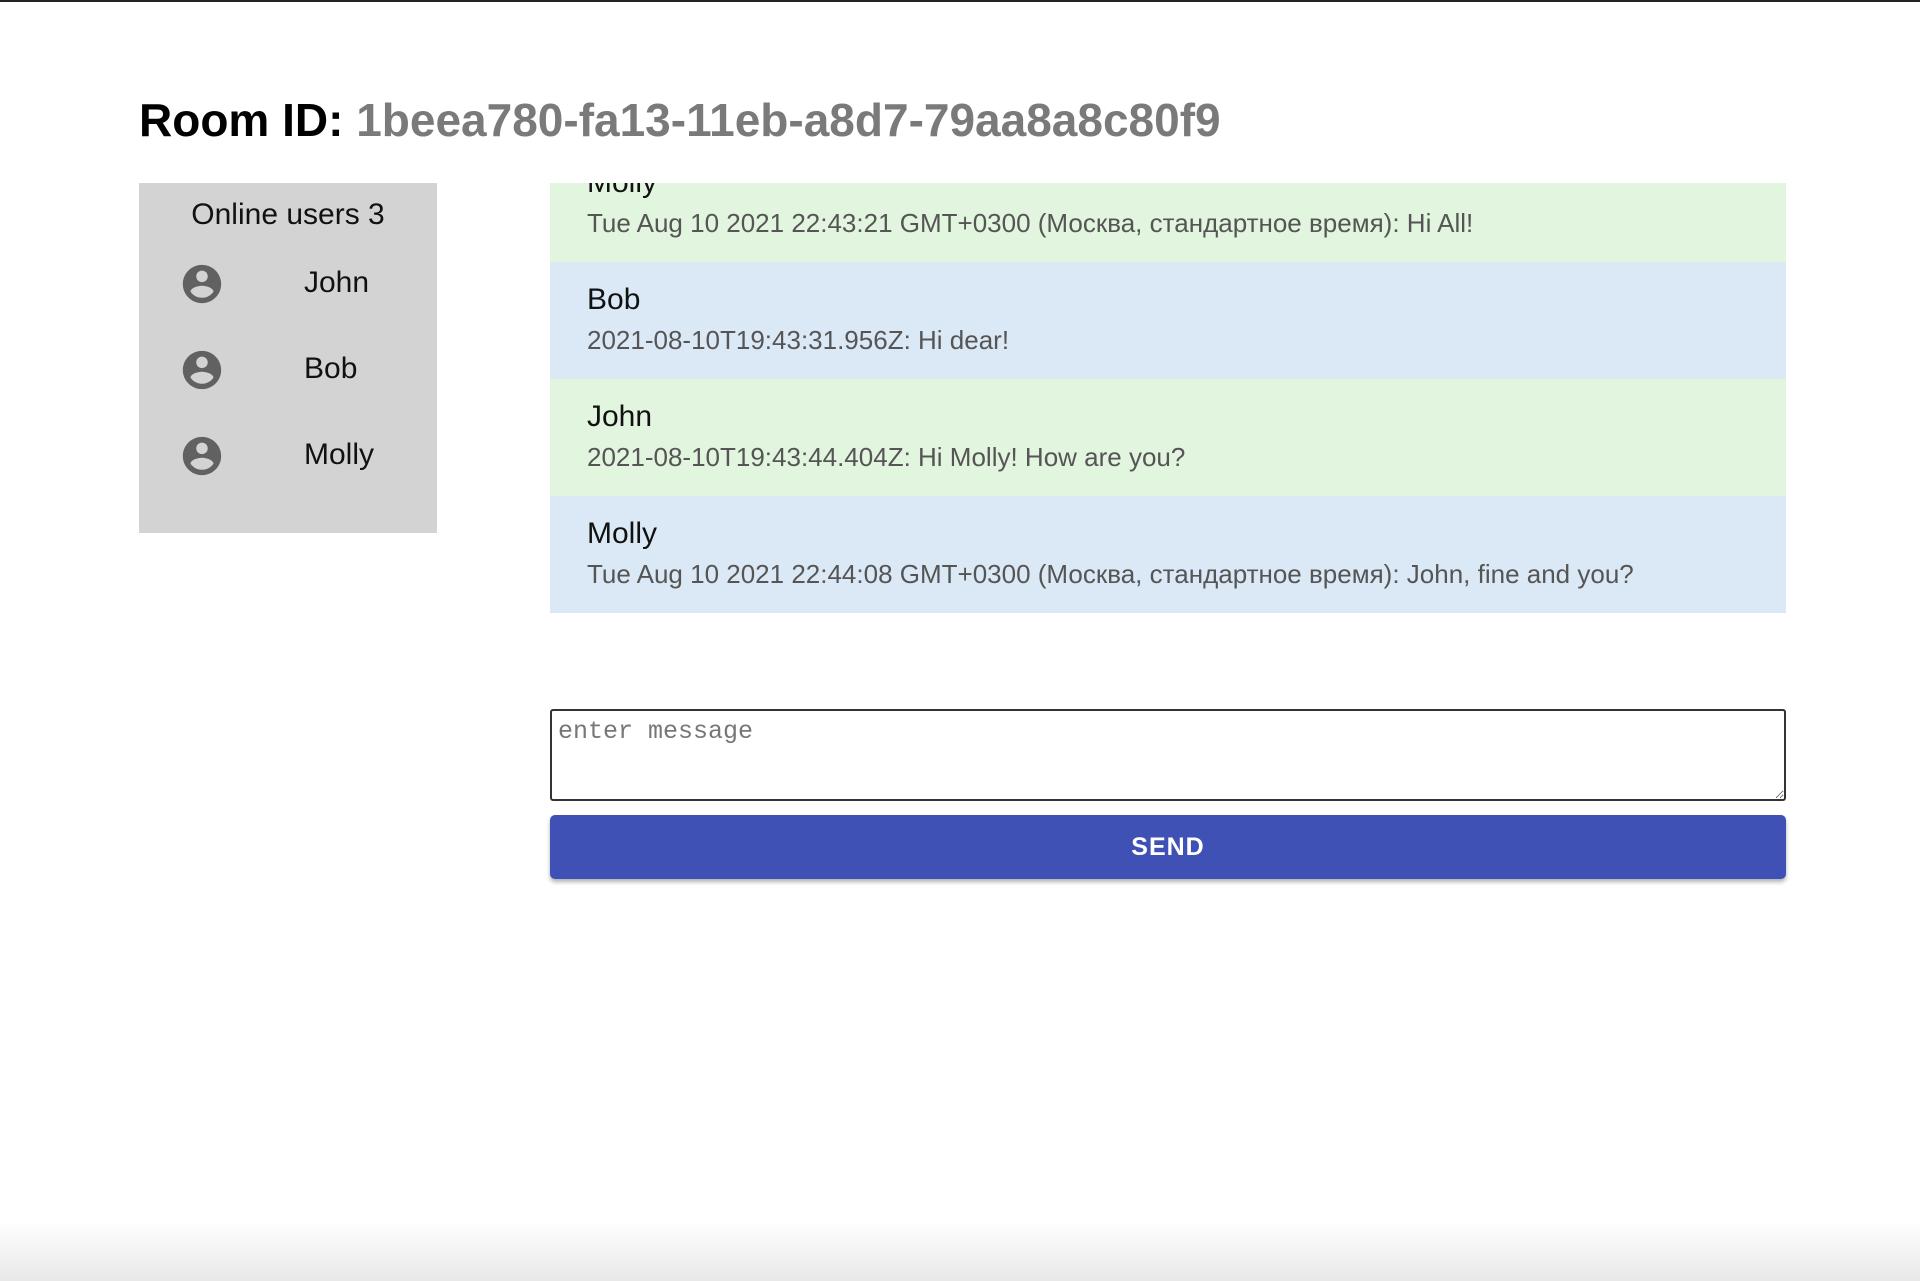  I want to click on send-button: SEND, so click(1168, 847).